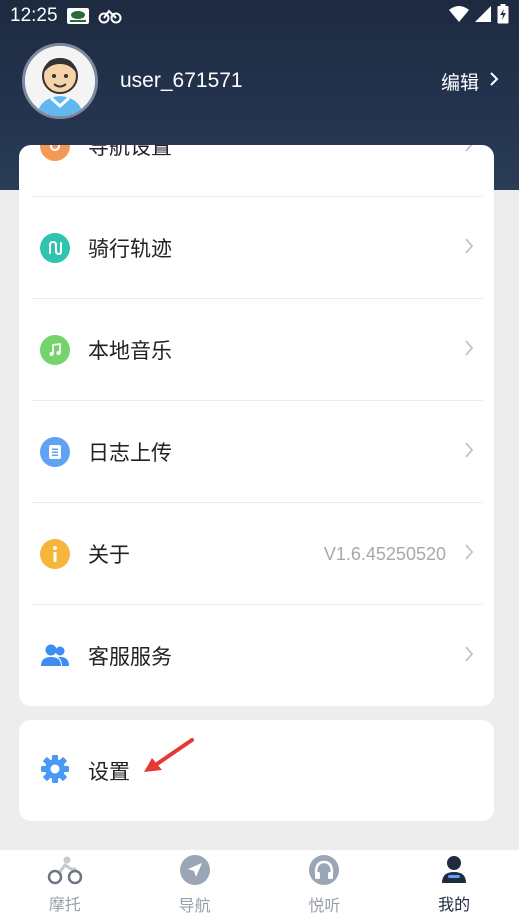 The width and height of the screenshot is (519, 920). I want to click on menu-item-log-upload: 日志上传, so click(256, 452).